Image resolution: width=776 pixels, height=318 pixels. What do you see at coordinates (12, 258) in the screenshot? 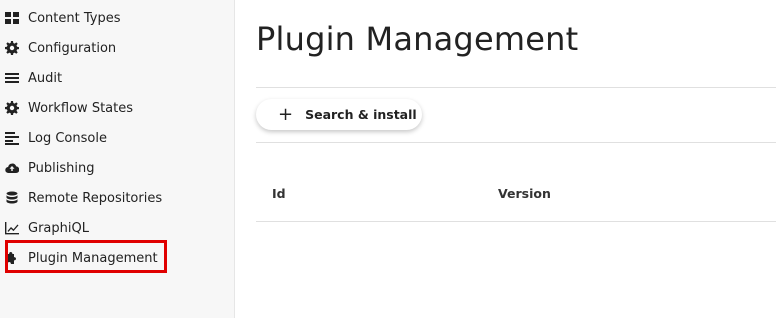
I see `puzzle-icon` at bounding box center [12, 258].